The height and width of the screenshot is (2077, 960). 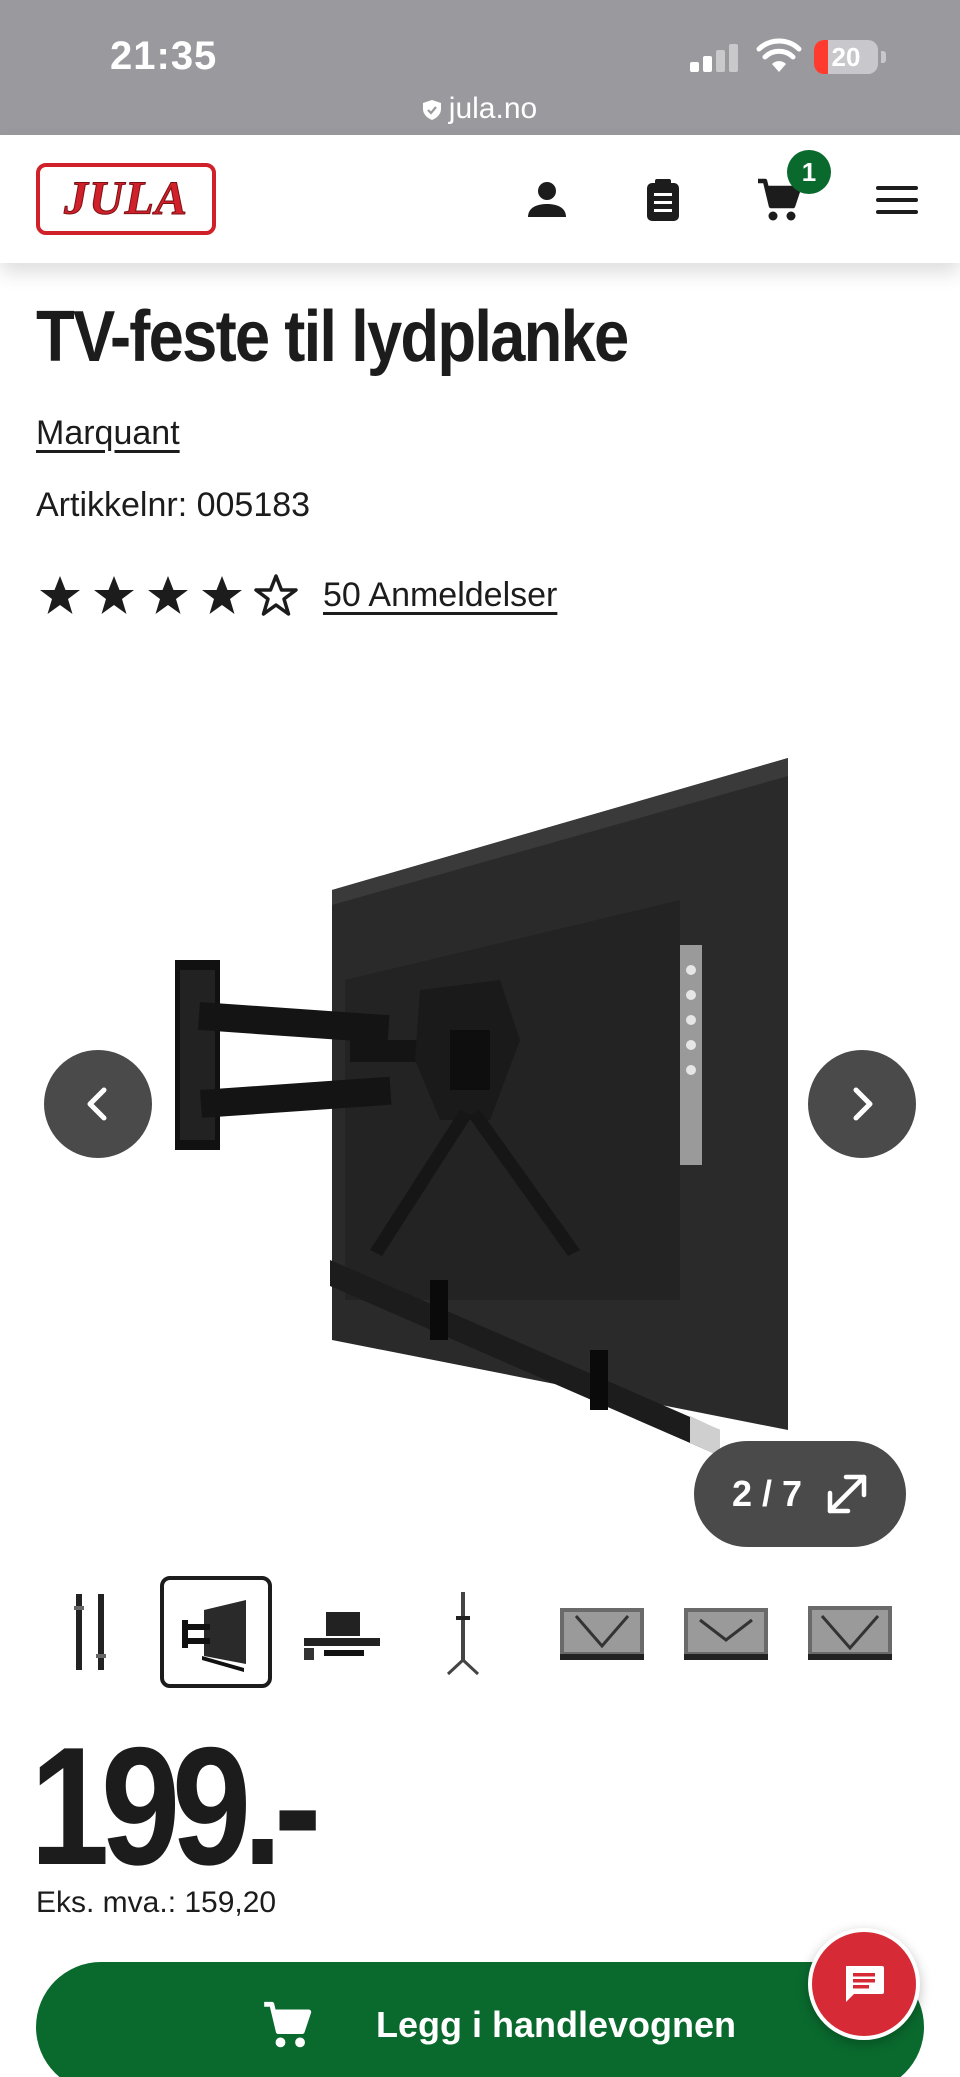 What do you see at coordinates (276, 595) in the screenshot?
I see `star-empty-icon` at bounding box center [276, 595].